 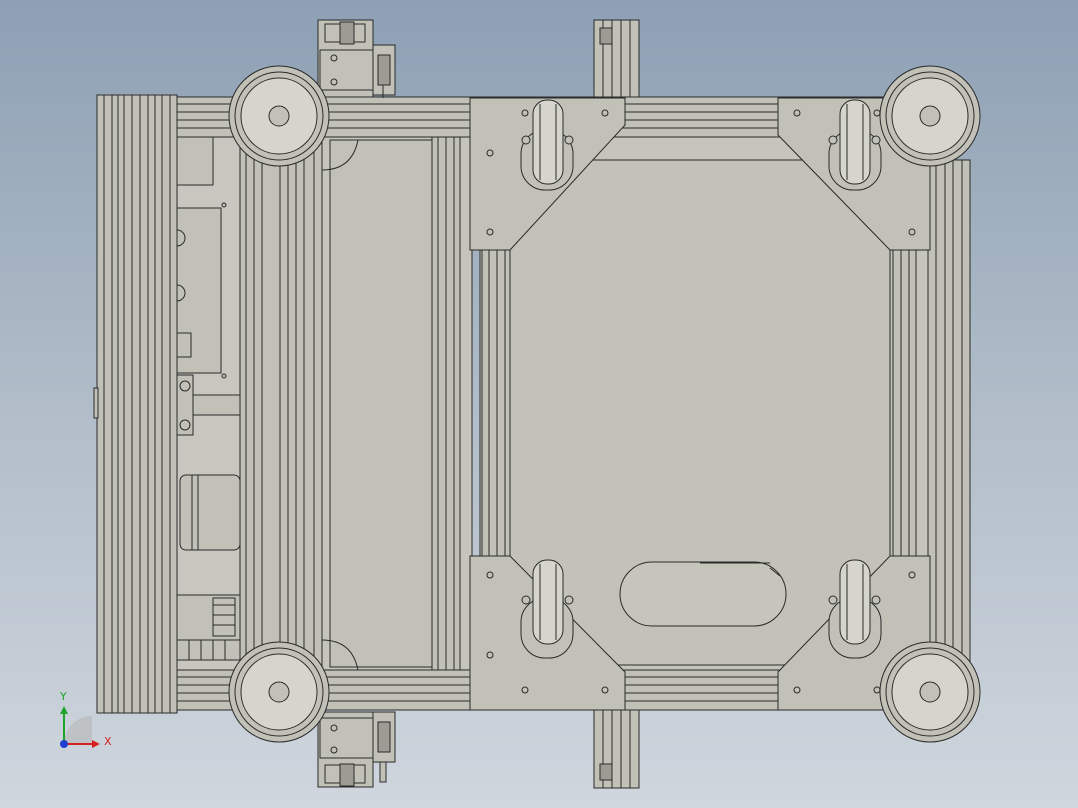 I want to click on guide-wheel-bottom-right, so click(x=930, y=692).